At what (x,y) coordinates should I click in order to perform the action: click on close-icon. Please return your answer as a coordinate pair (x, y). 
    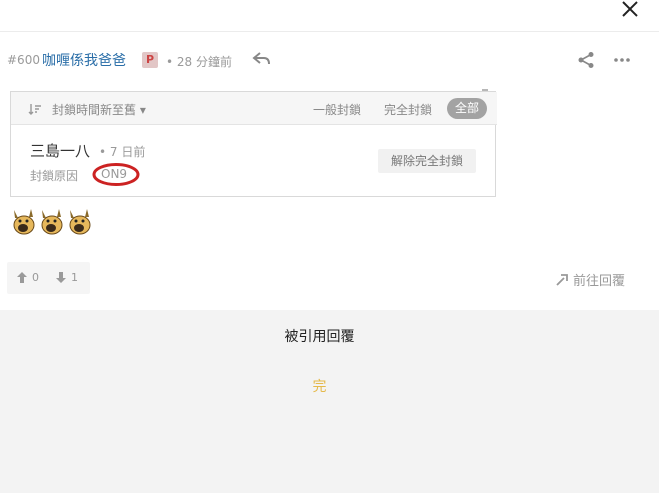
    Looking at the image, I should click on (630, 10).